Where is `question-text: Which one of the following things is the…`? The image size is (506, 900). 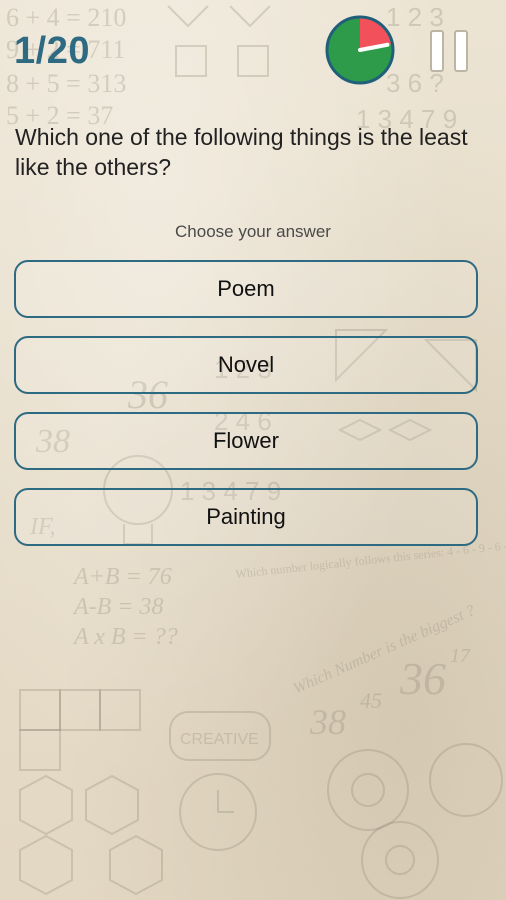
question-text: Which one of the following things is the… is located at coordinates (241, 152).